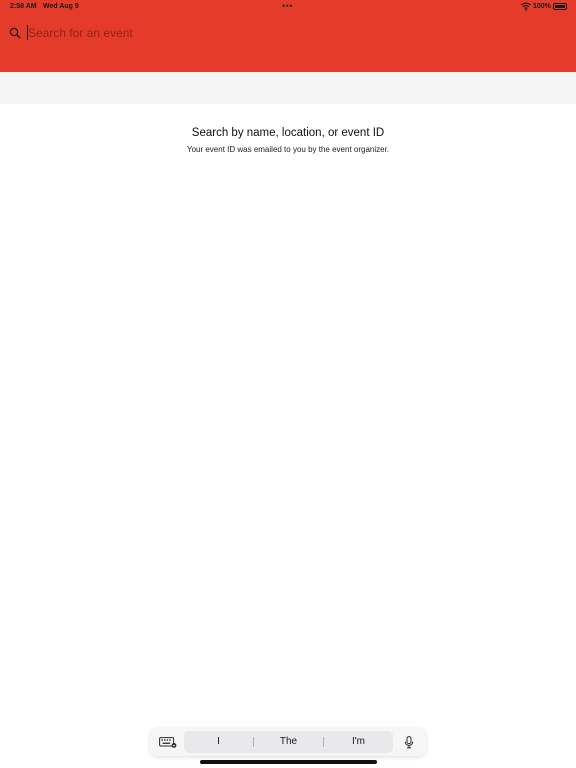 This screenshot has height=768, width=576. I want to click on status-date: Wed Aug 9, so click(61, 6).